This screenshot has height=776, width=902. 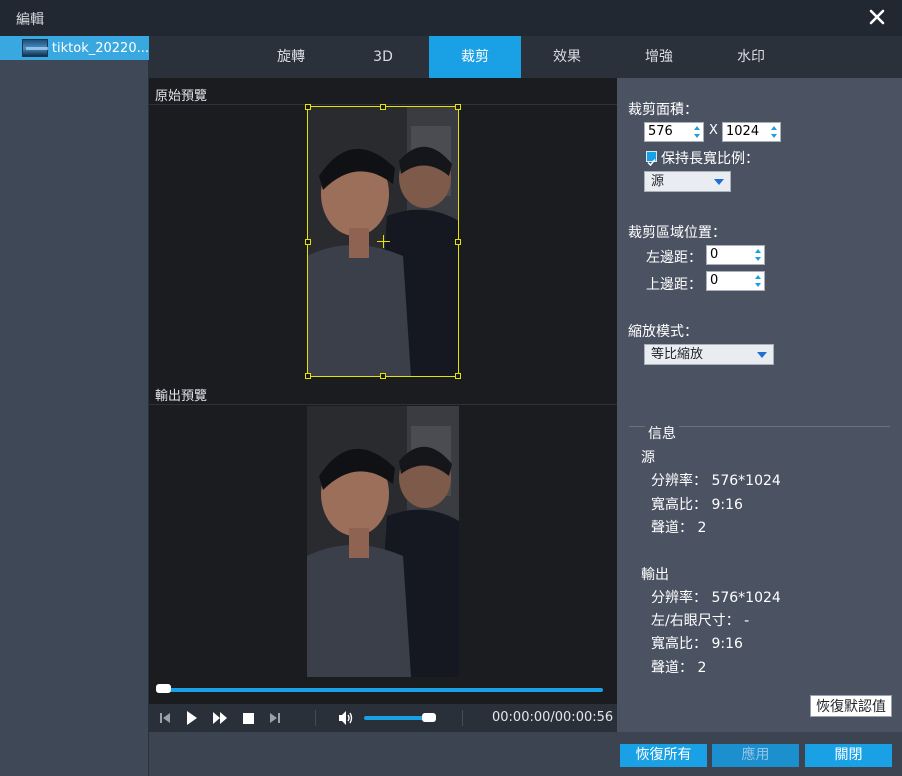 I want to click on zoom-mode-label: 縮放模式：, so click(x=663, y=332).